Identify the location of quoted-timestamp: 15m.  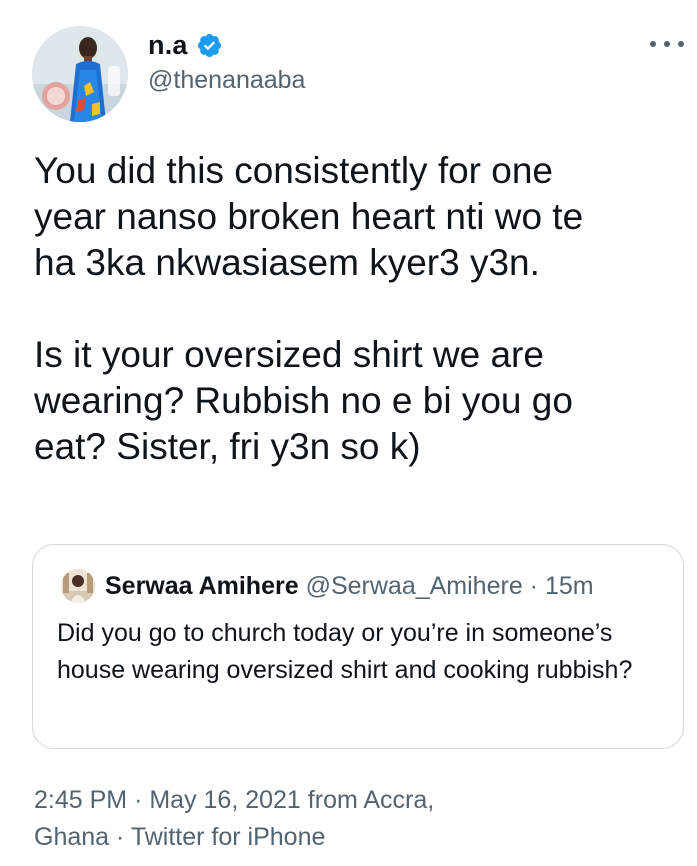
(569, 586).